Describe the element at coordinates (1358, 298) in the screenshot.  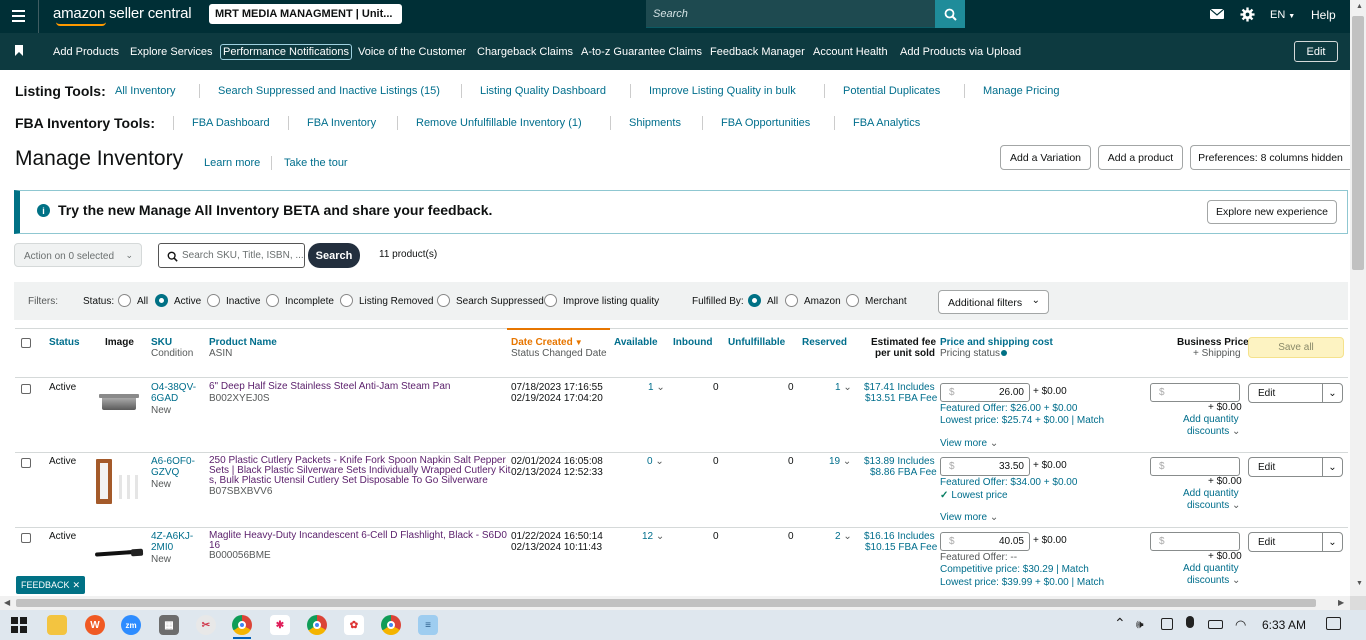
I see `page-scrollbar: ▲ ▼` at that location.